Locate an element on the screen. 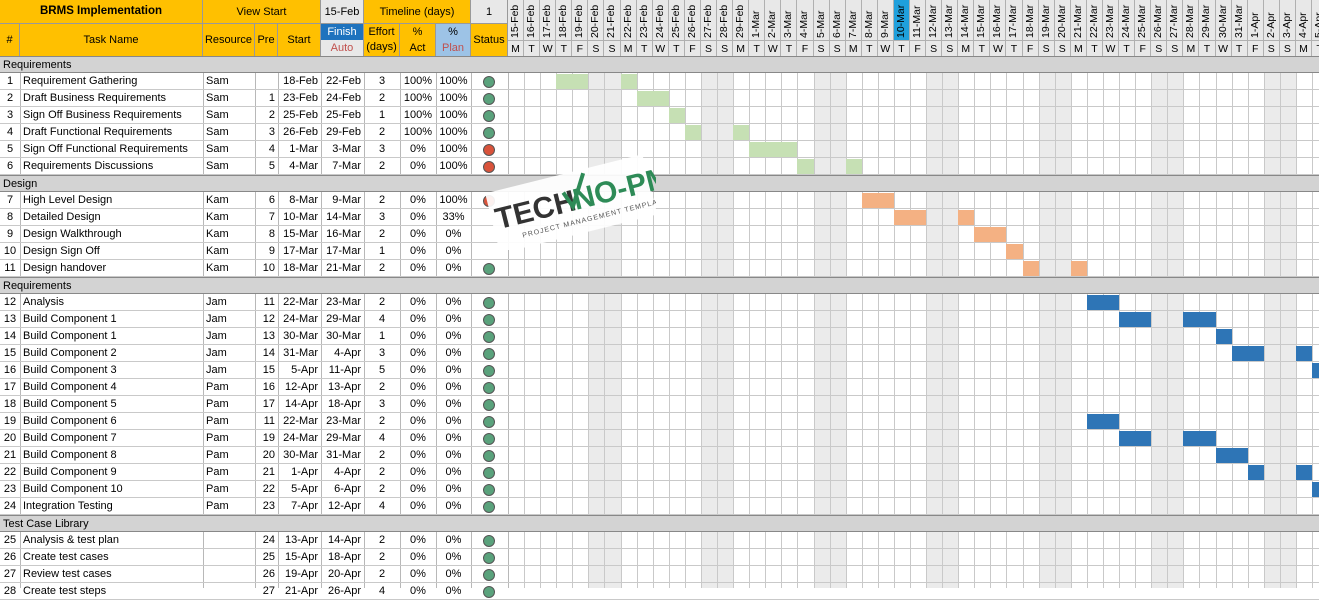 Image resolution: width=1319 pixels, height=600 pixels. start-date: 26-Feb is located at coordinates (299, 132).